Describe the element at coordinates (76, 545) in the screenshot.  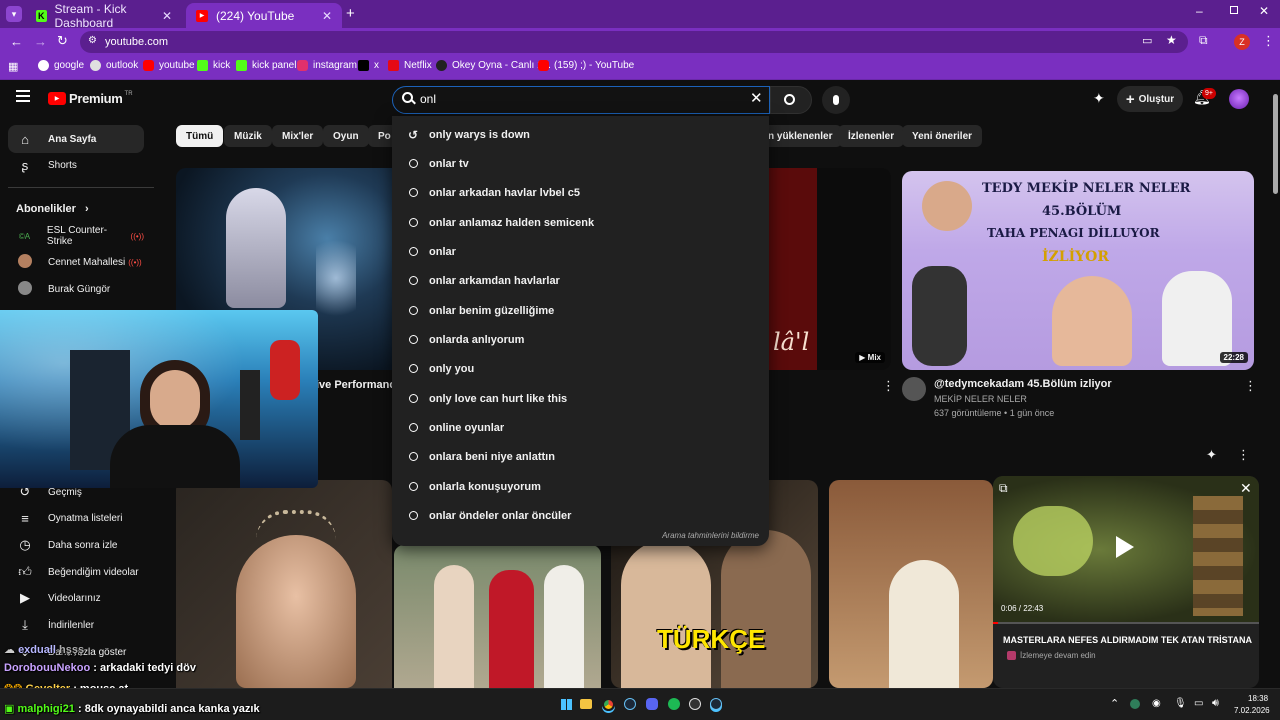
I see `sidebar-item-watch-later: ◷ Daha sonra izle` at that location.